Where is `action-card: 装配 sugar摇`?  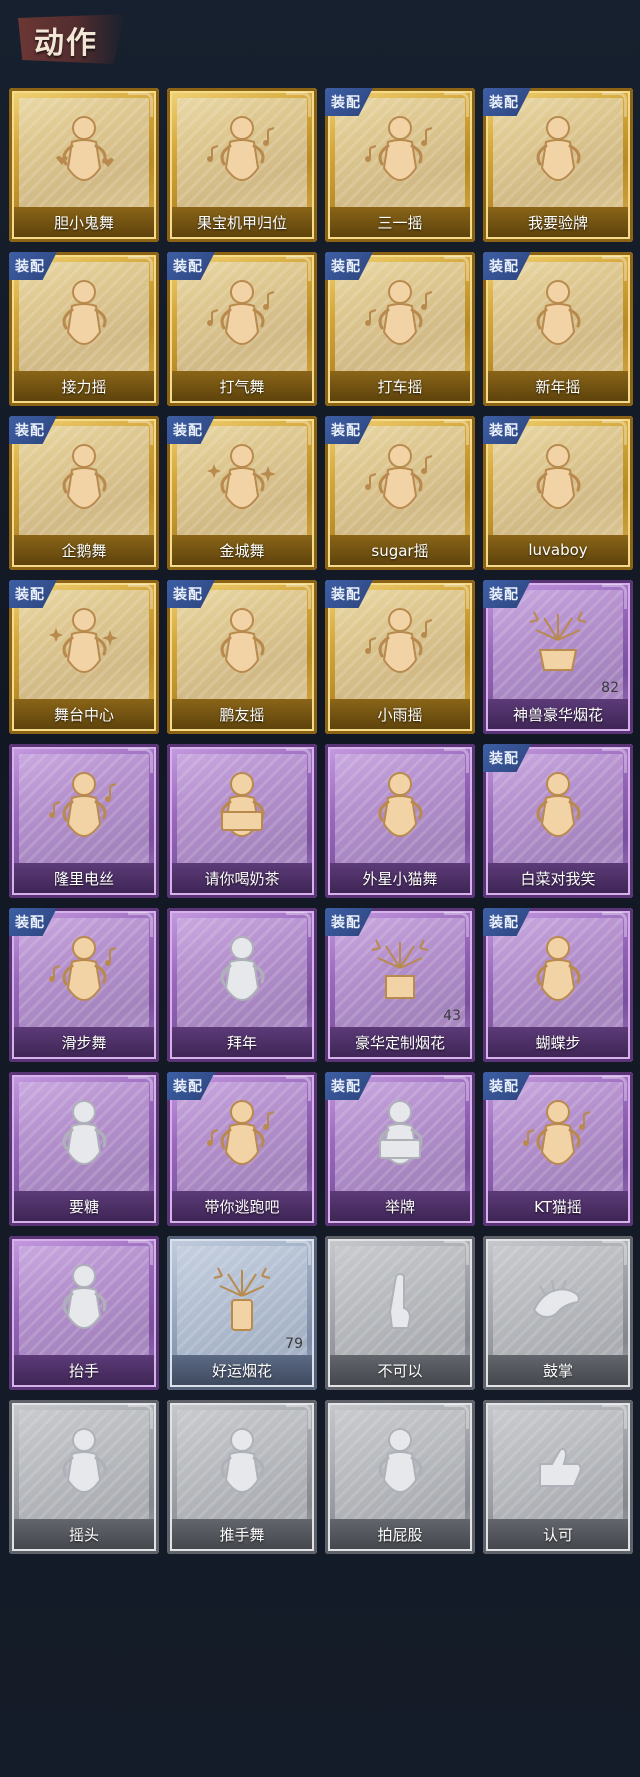
action-card: 装配 sugar摇 is located at coordinates (400, 493).